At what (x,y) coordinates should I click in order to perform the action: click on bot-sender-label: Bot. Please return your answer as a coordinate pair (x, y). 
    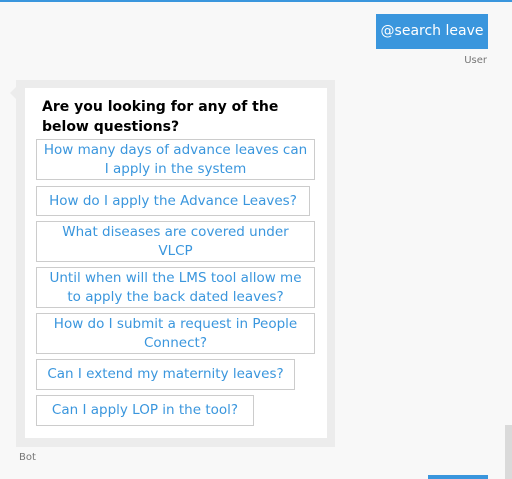
    Looking at the image, I should click on (27, 457).